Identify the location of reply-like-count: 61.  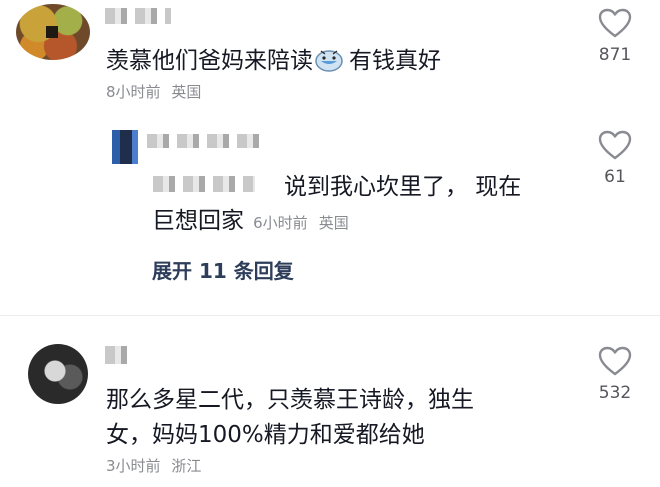
(615, 177).